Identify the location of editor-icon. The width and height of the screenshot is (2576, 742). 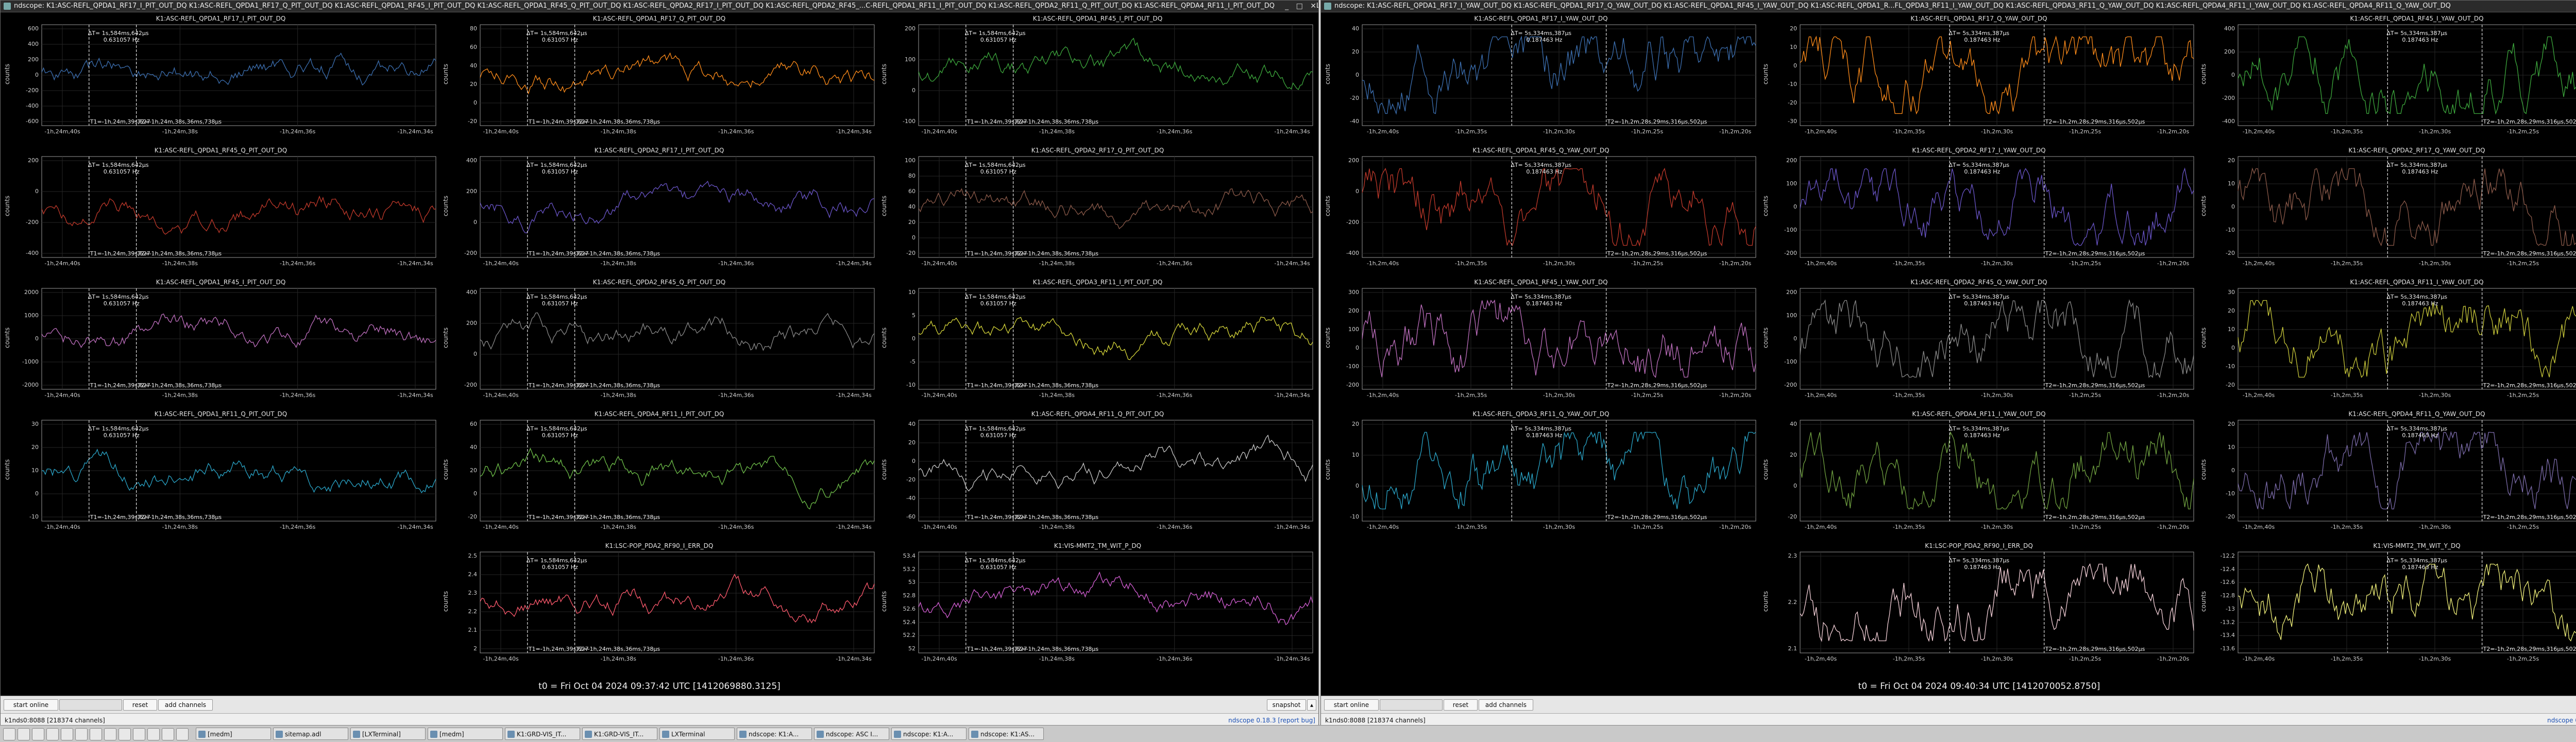
(67, 734).